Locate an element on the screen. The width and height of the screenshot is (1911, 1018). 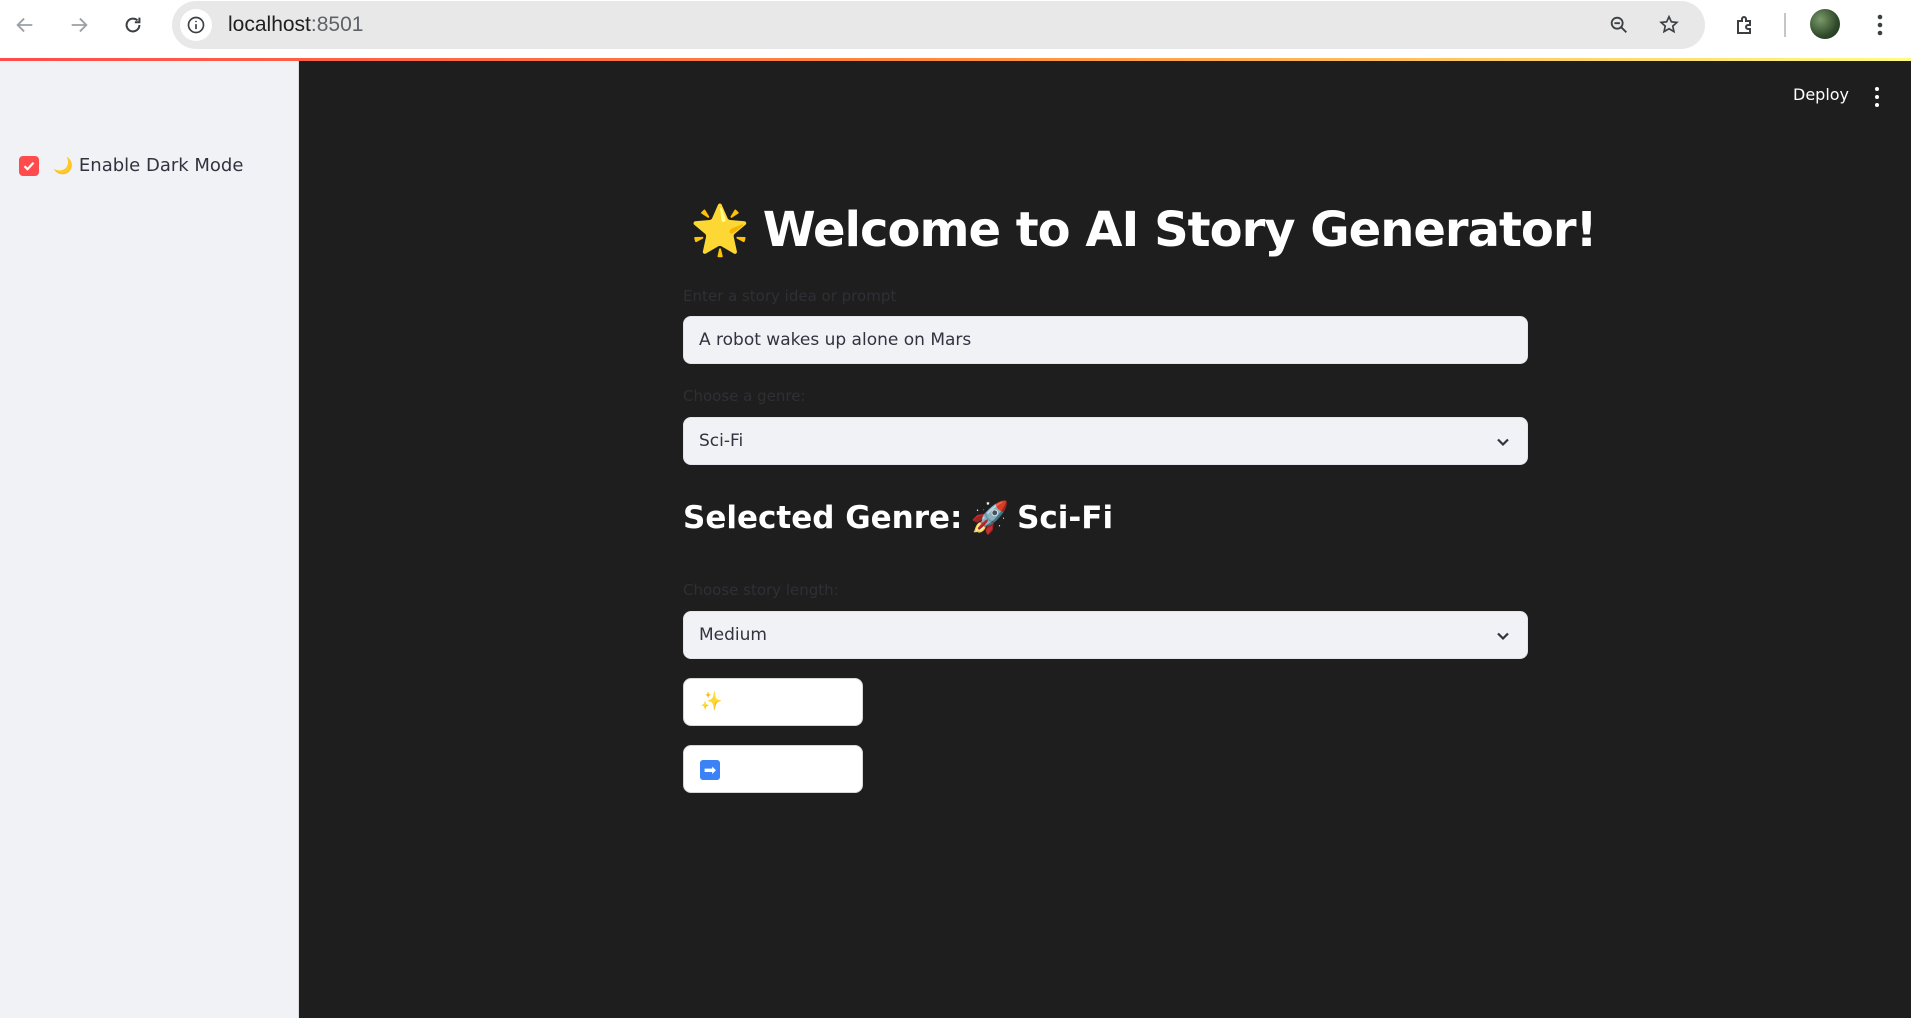
page-title: 🌟 Welcome to AI Story Generator! is located at coordinates (1144, 229).